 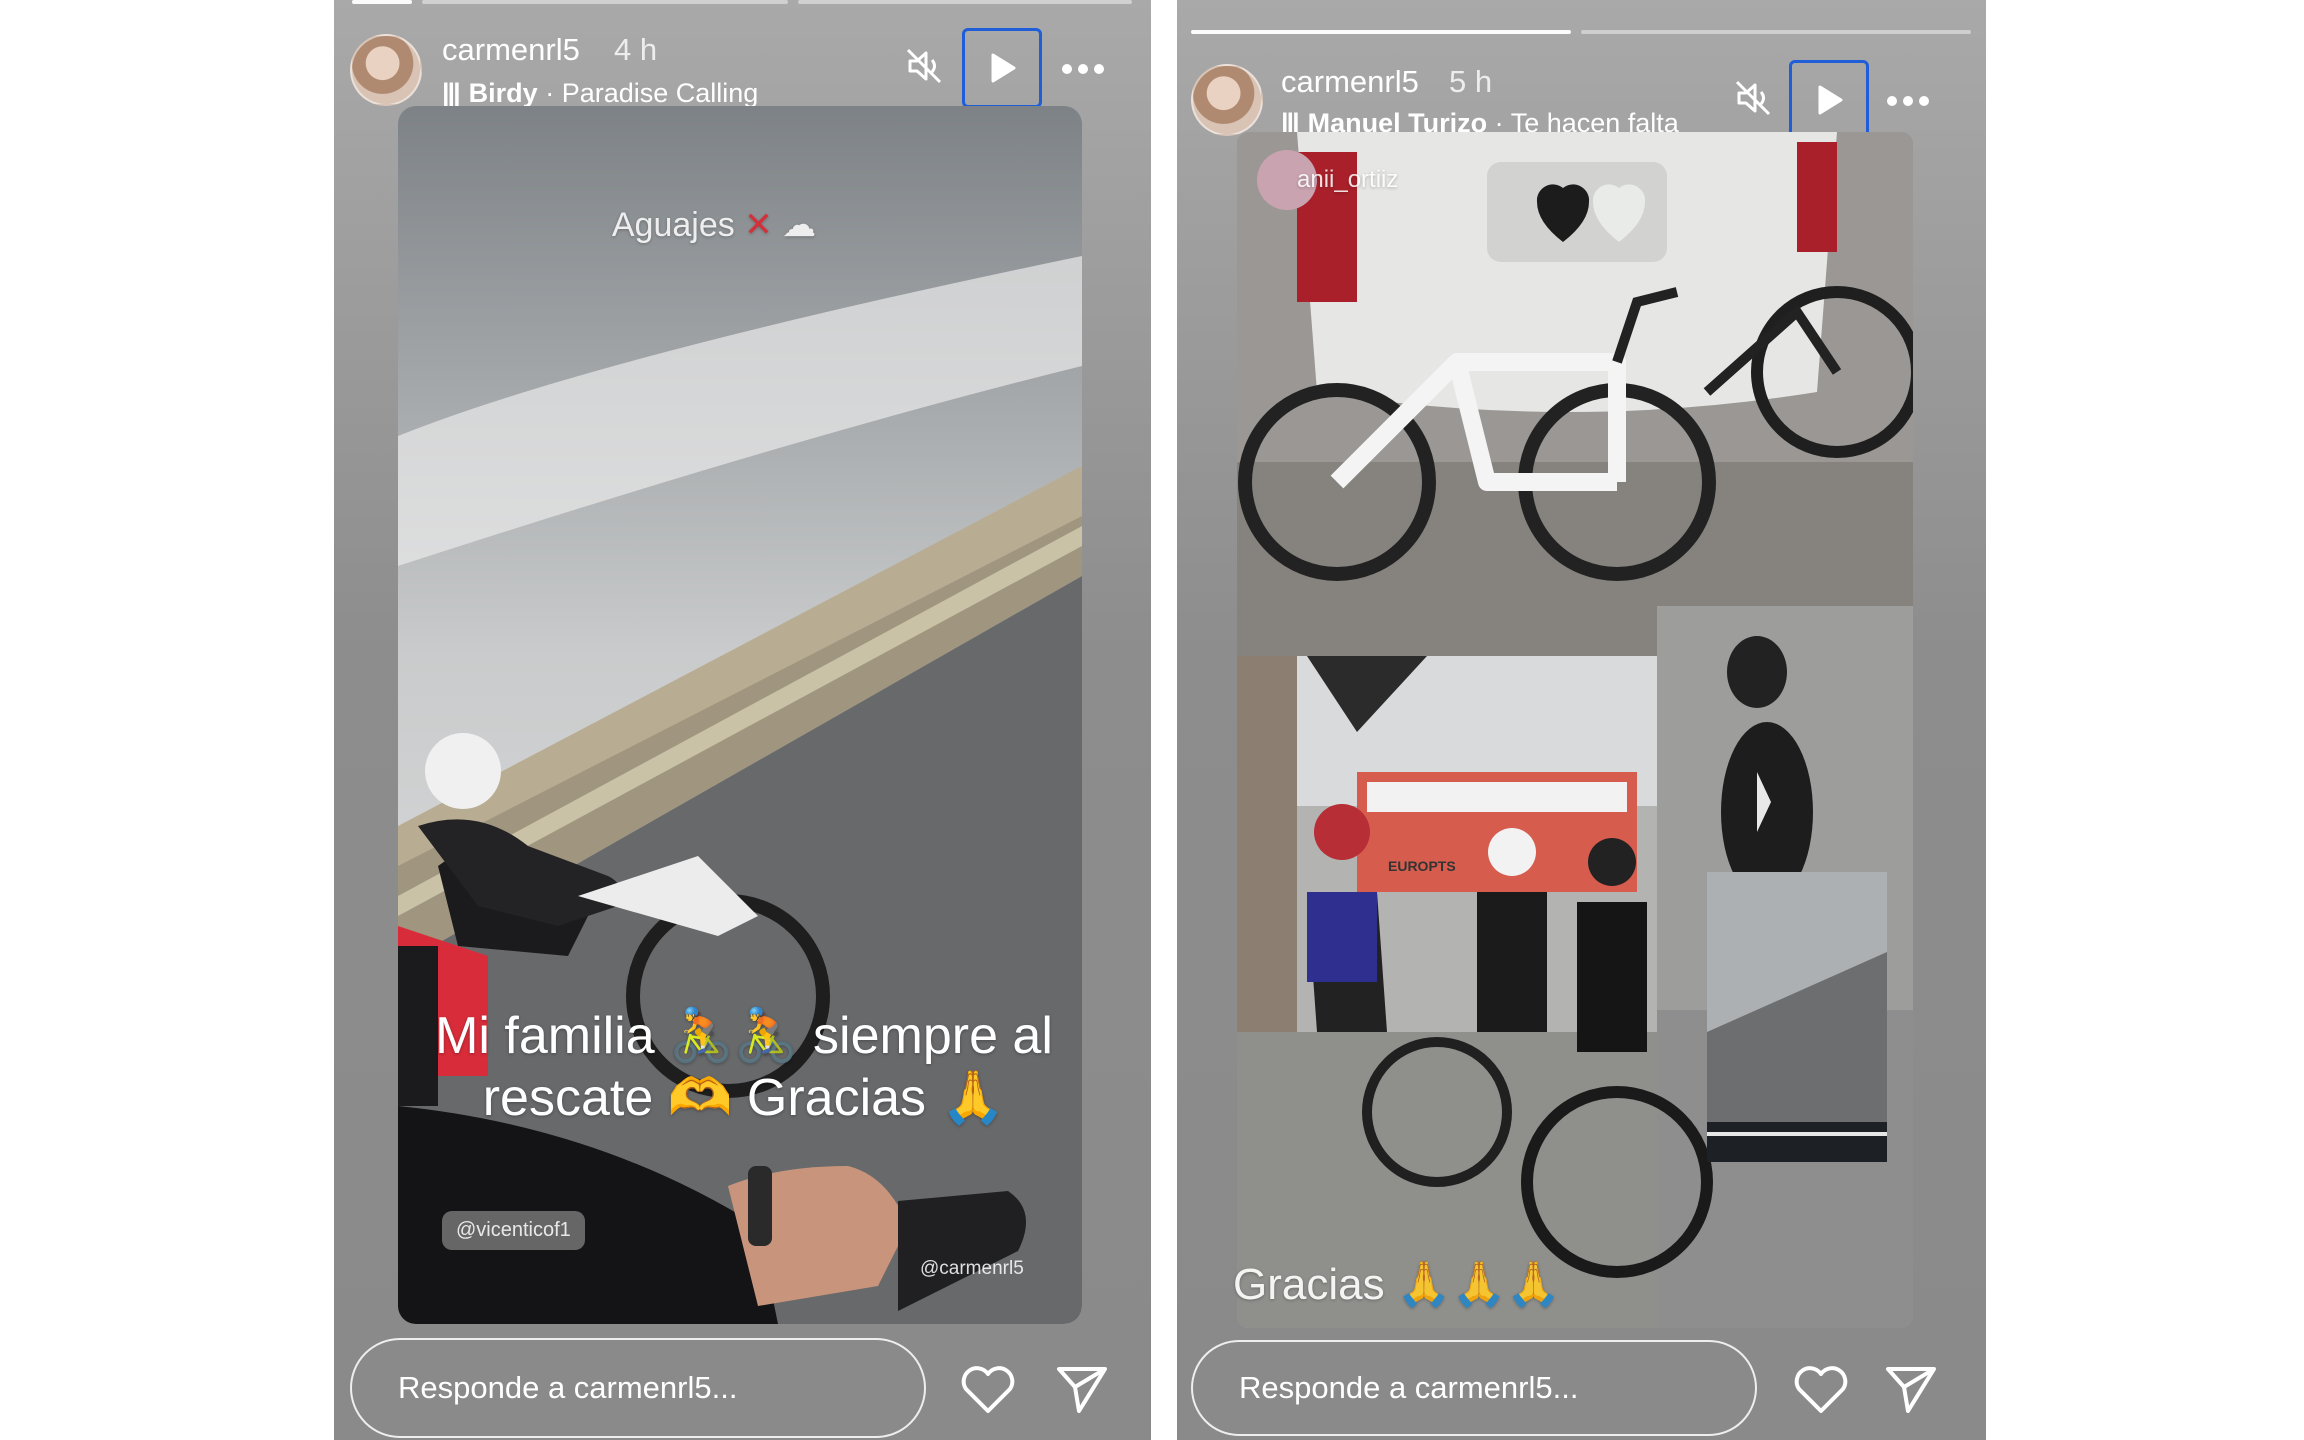 What do you see at coordinates (1422, 866) in the screenshot?
I see `gym-sign-text: EUROPTS` at bounding box center [1422, 866].